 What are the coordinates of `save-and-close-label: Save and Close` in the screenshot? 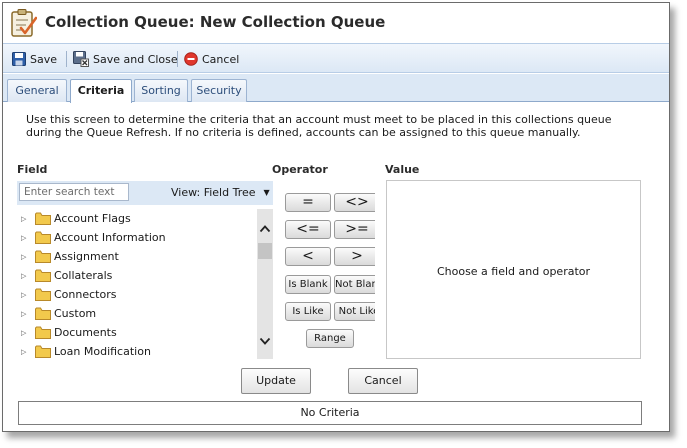 It's located at (135, 59).